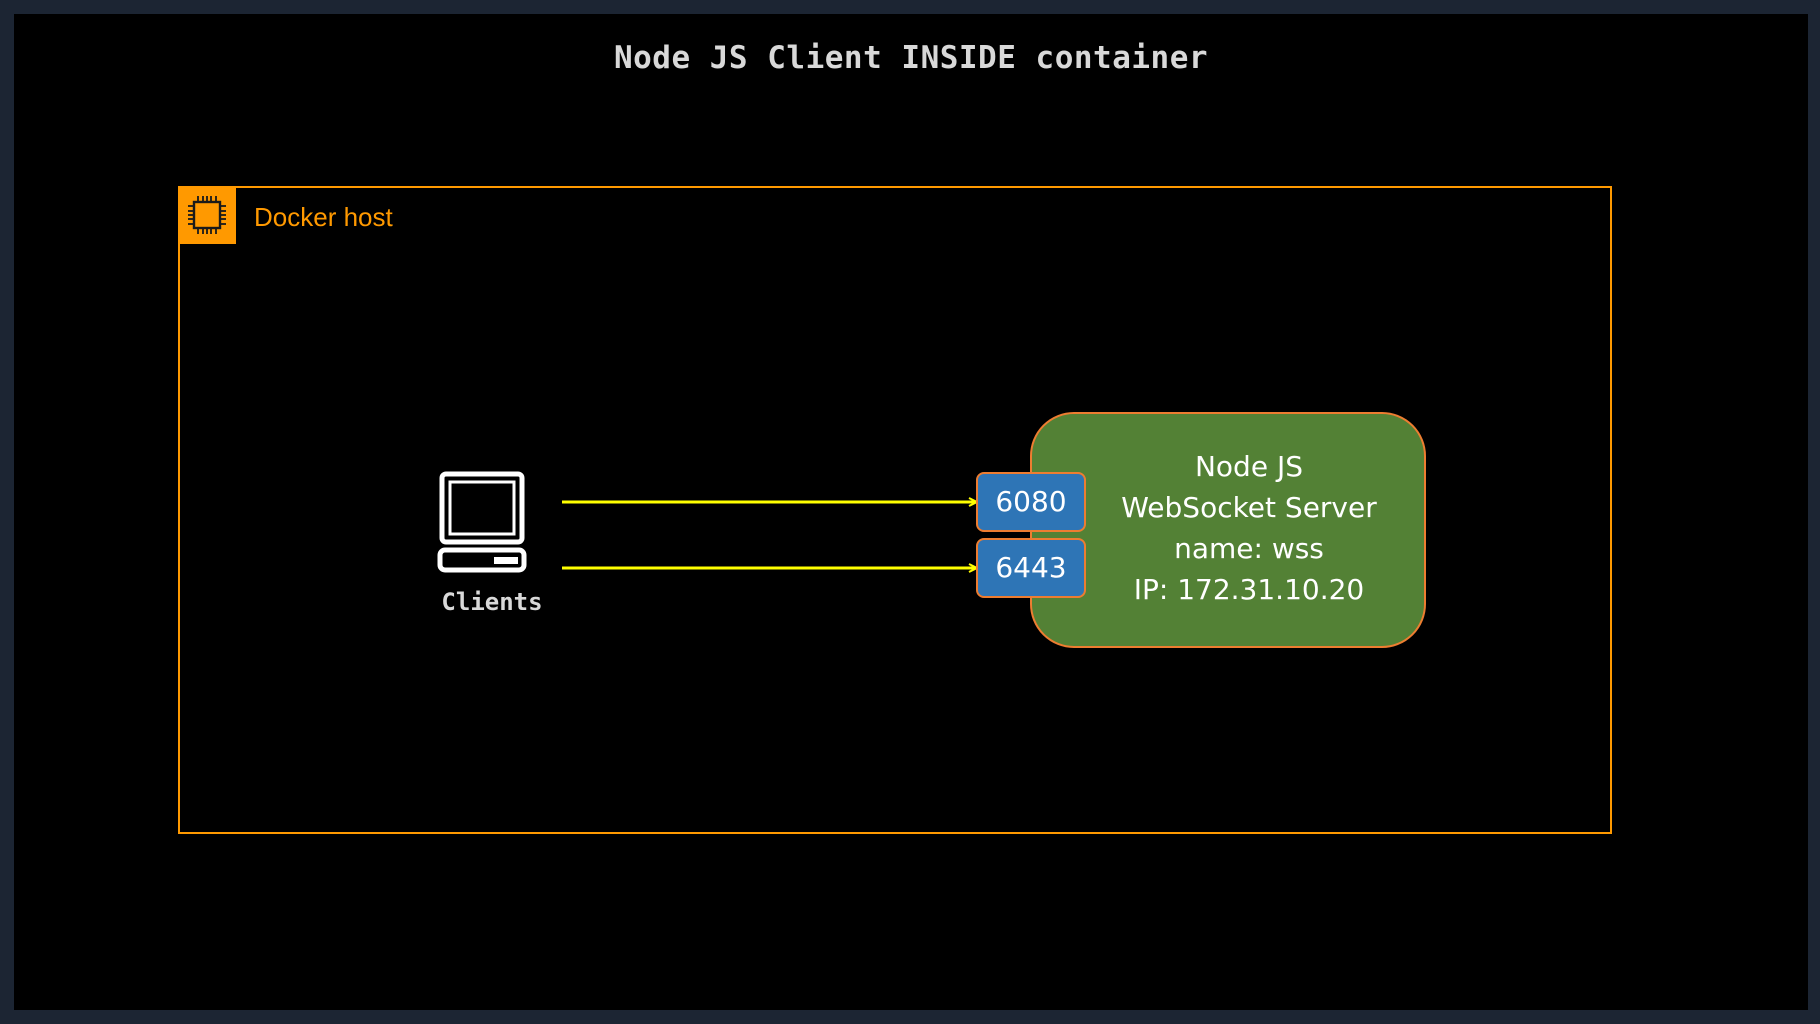 The width and height of the screenshot is (1820, 1024). What do you see at coordinates (323, 217) in the screenshot?
I see `docker-host-label: Docker host` at bounding box center [323, 217].